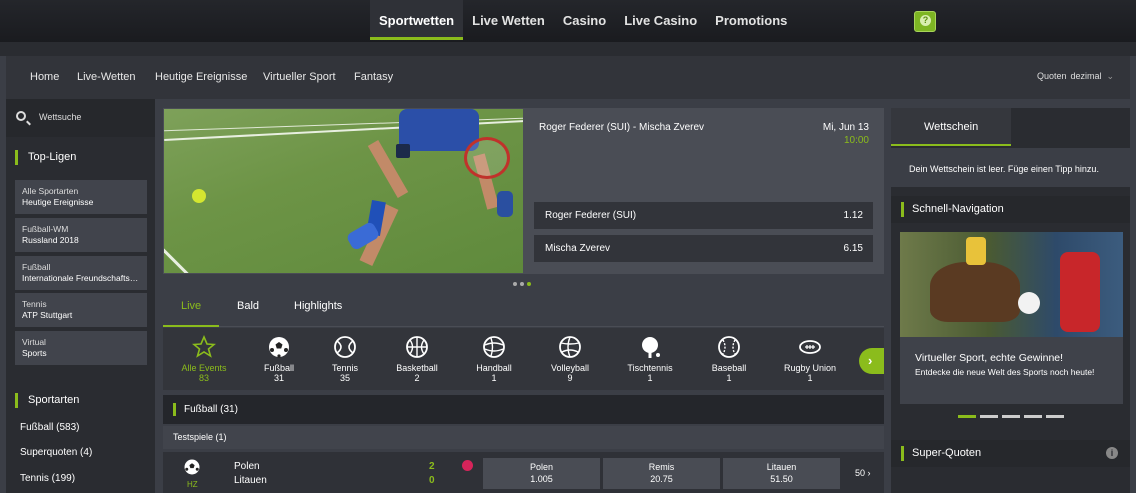 The width and height of the screenshot is (1136, 493). I want to click on odds-button-draw: Remis 20.75, so click(661, 473).